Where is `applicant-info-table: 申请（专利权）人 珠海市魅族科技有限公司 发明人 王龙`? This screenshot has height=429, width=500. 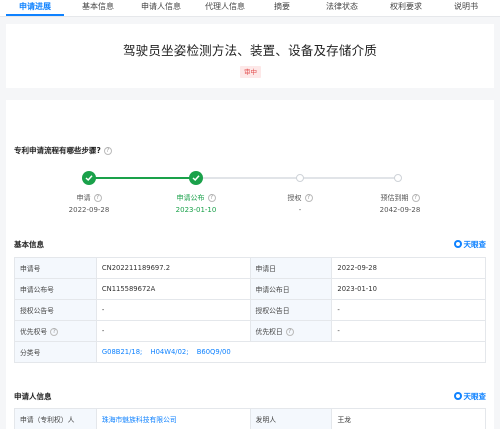 applicant-info-table: 申请（专利权）人 珠海市魅族科技有限公司 发明人 王龙 is located at coordinates (250, 418).